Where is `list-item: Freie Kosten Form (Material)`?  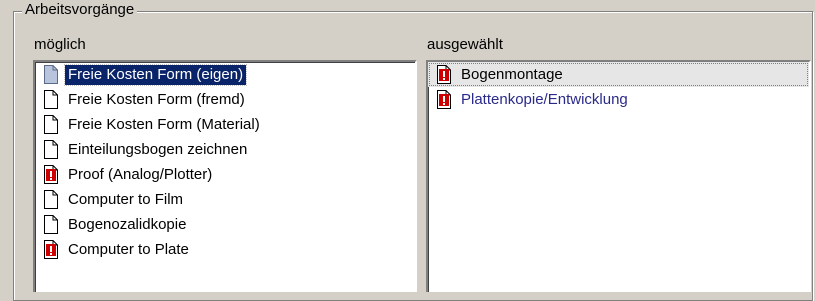
list-item: Freie Kosten Form (Material) is located at coordinates (225, 124).